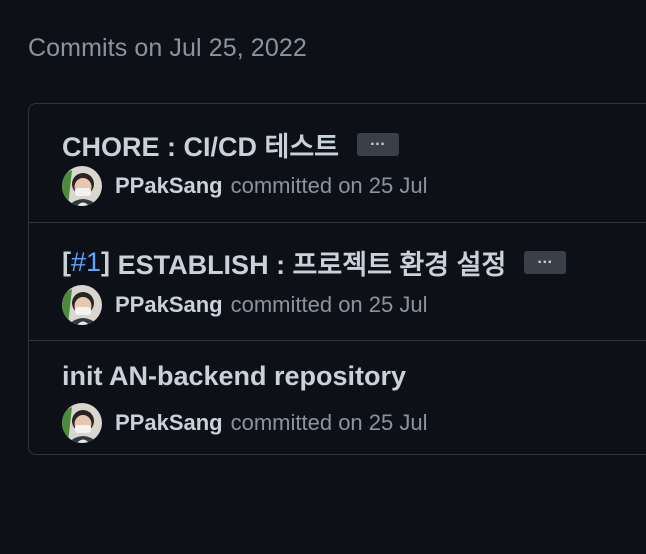 This screenshot has width=646, height=554. What do you see at coordinates (106, 262) in the screenshot?
I see `issue-bracket-close: ]` at bounding box center [106, 262].